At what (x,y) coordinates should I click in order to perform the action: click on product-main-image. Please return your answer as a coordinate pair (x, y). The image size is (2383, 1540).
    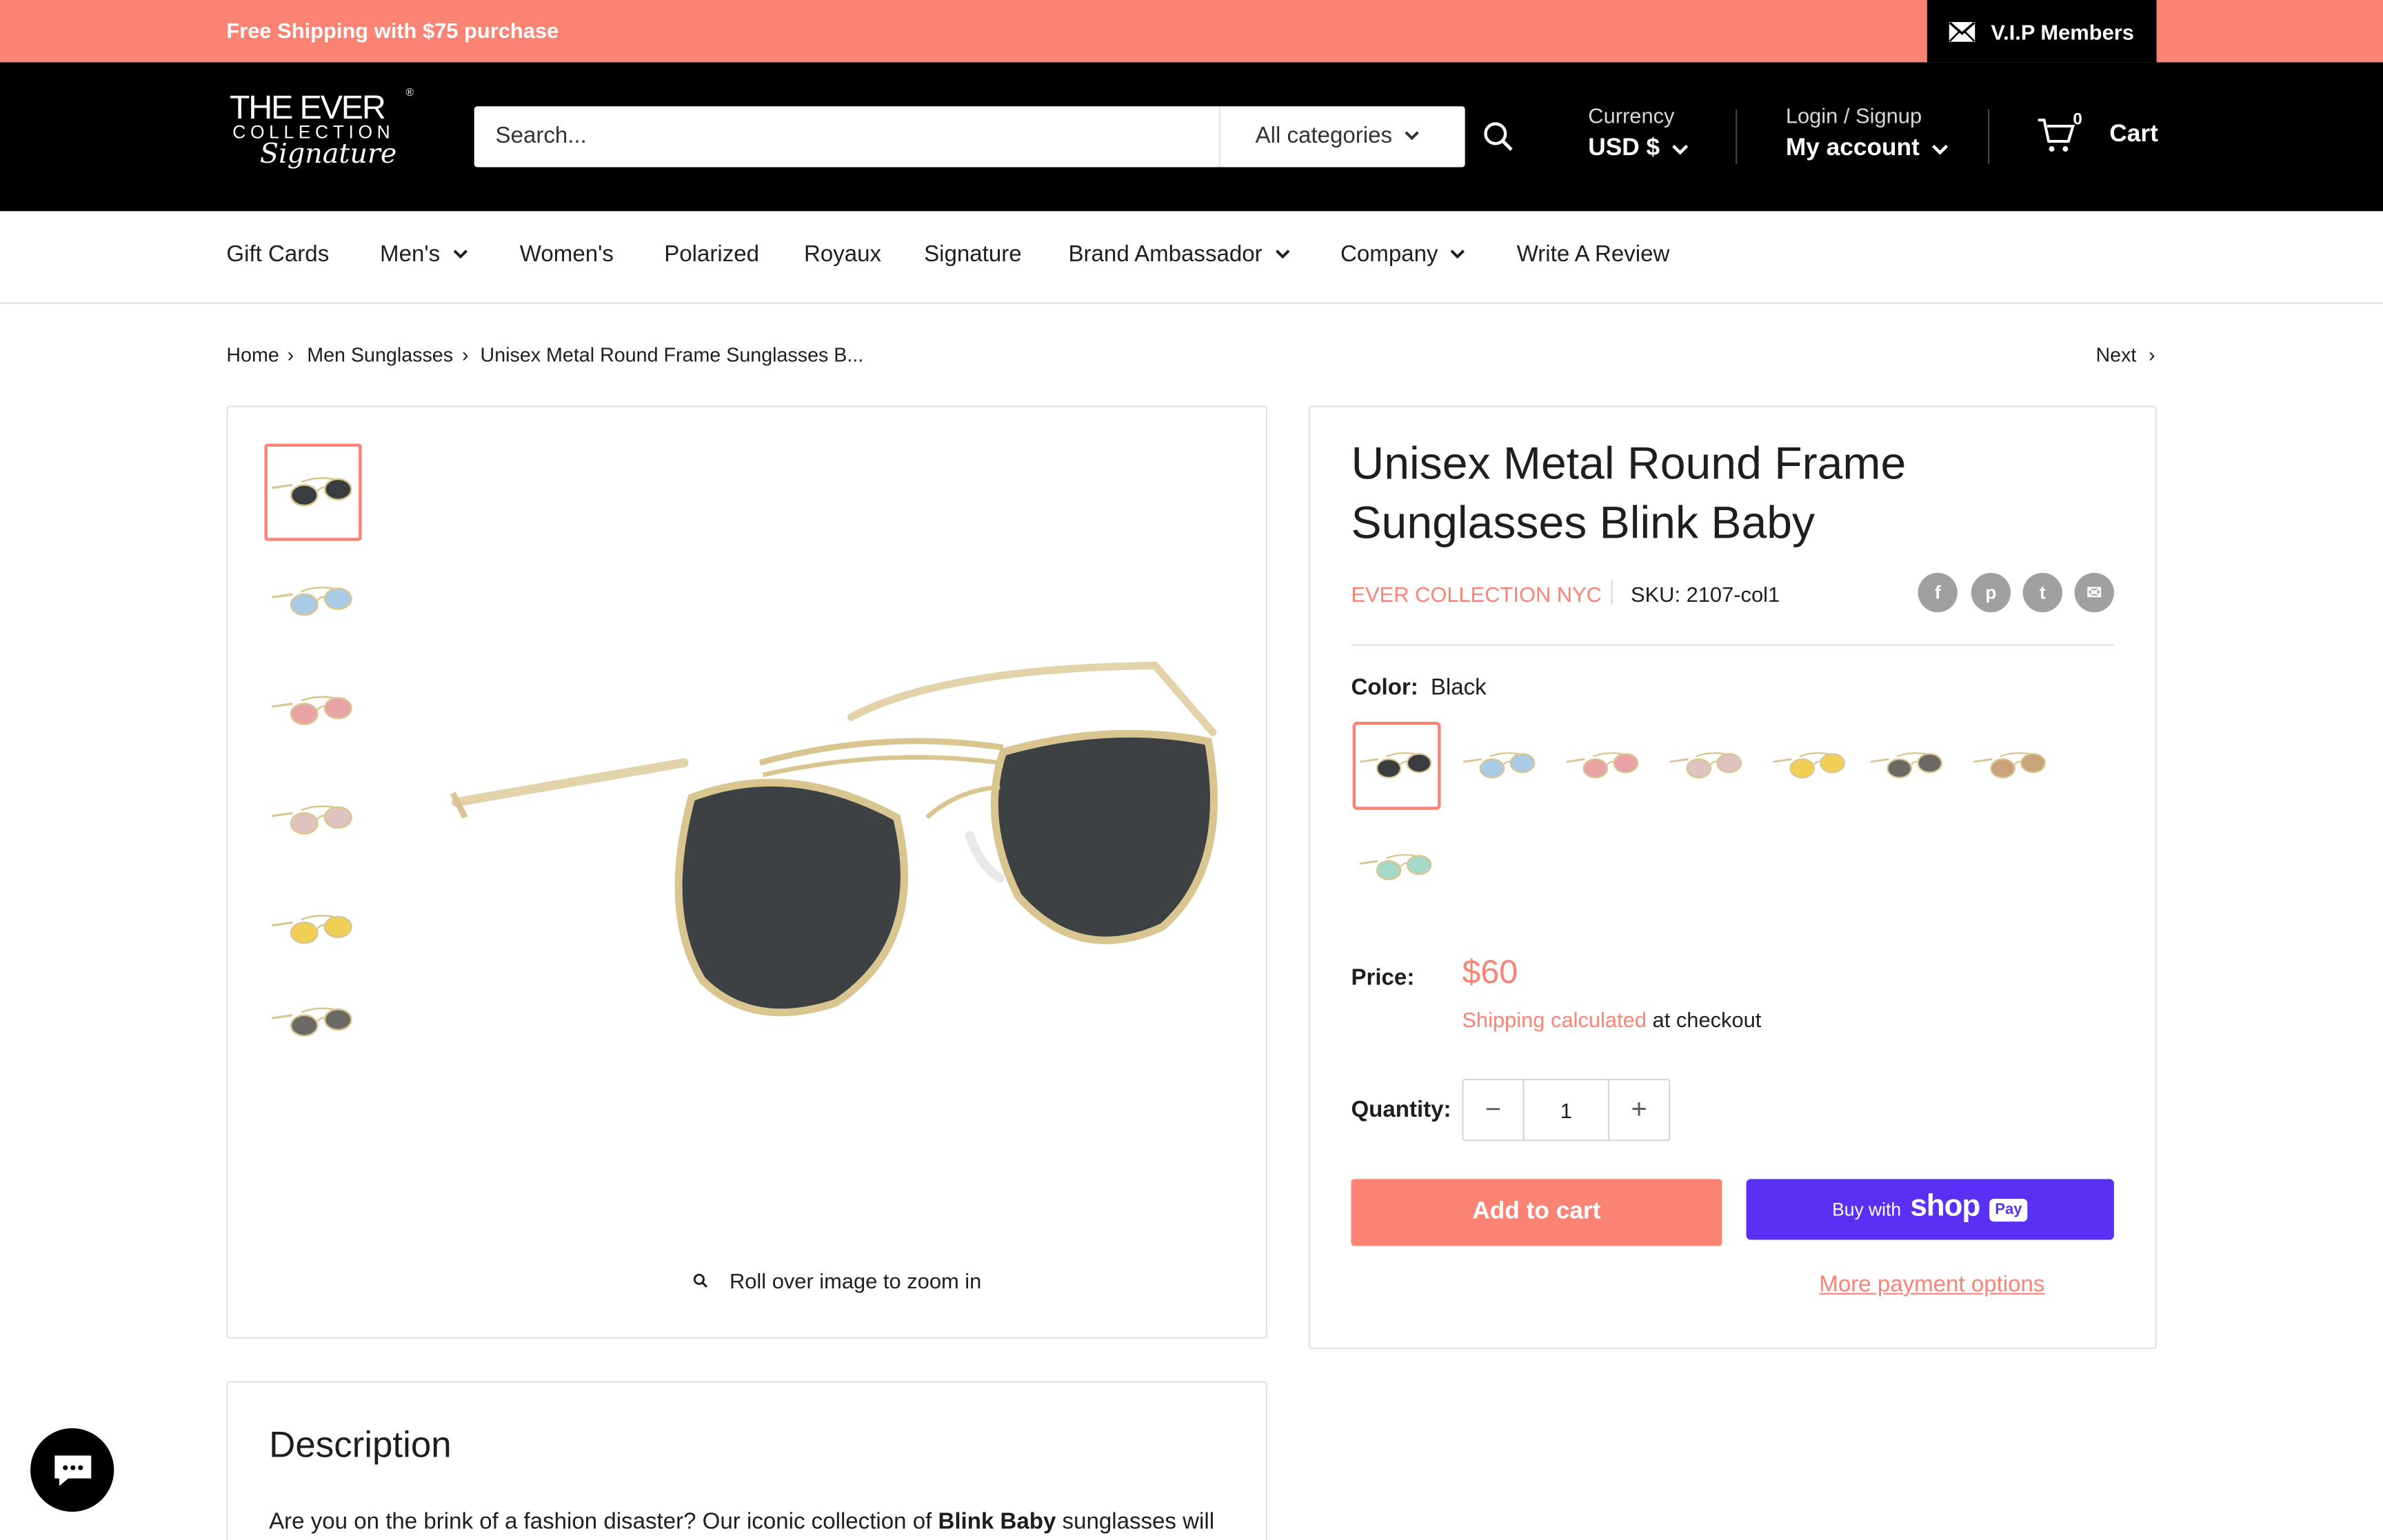
    Looking at the image, I should click on (836, 836).